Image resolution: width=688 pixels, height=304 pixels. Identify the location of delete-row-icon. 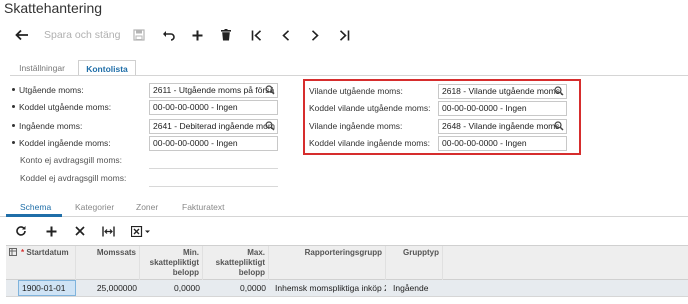
(80, 231).